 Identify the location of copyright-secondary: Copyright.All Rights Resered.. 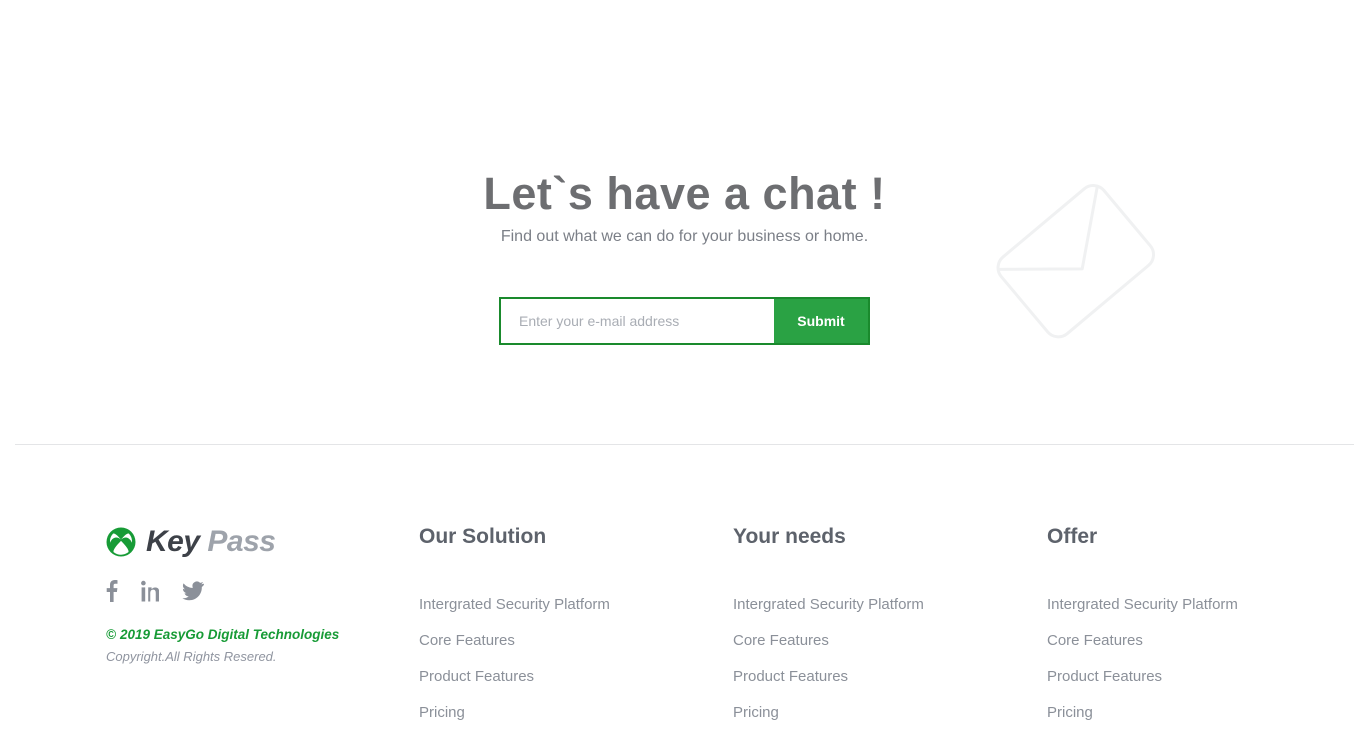
(191, 656).